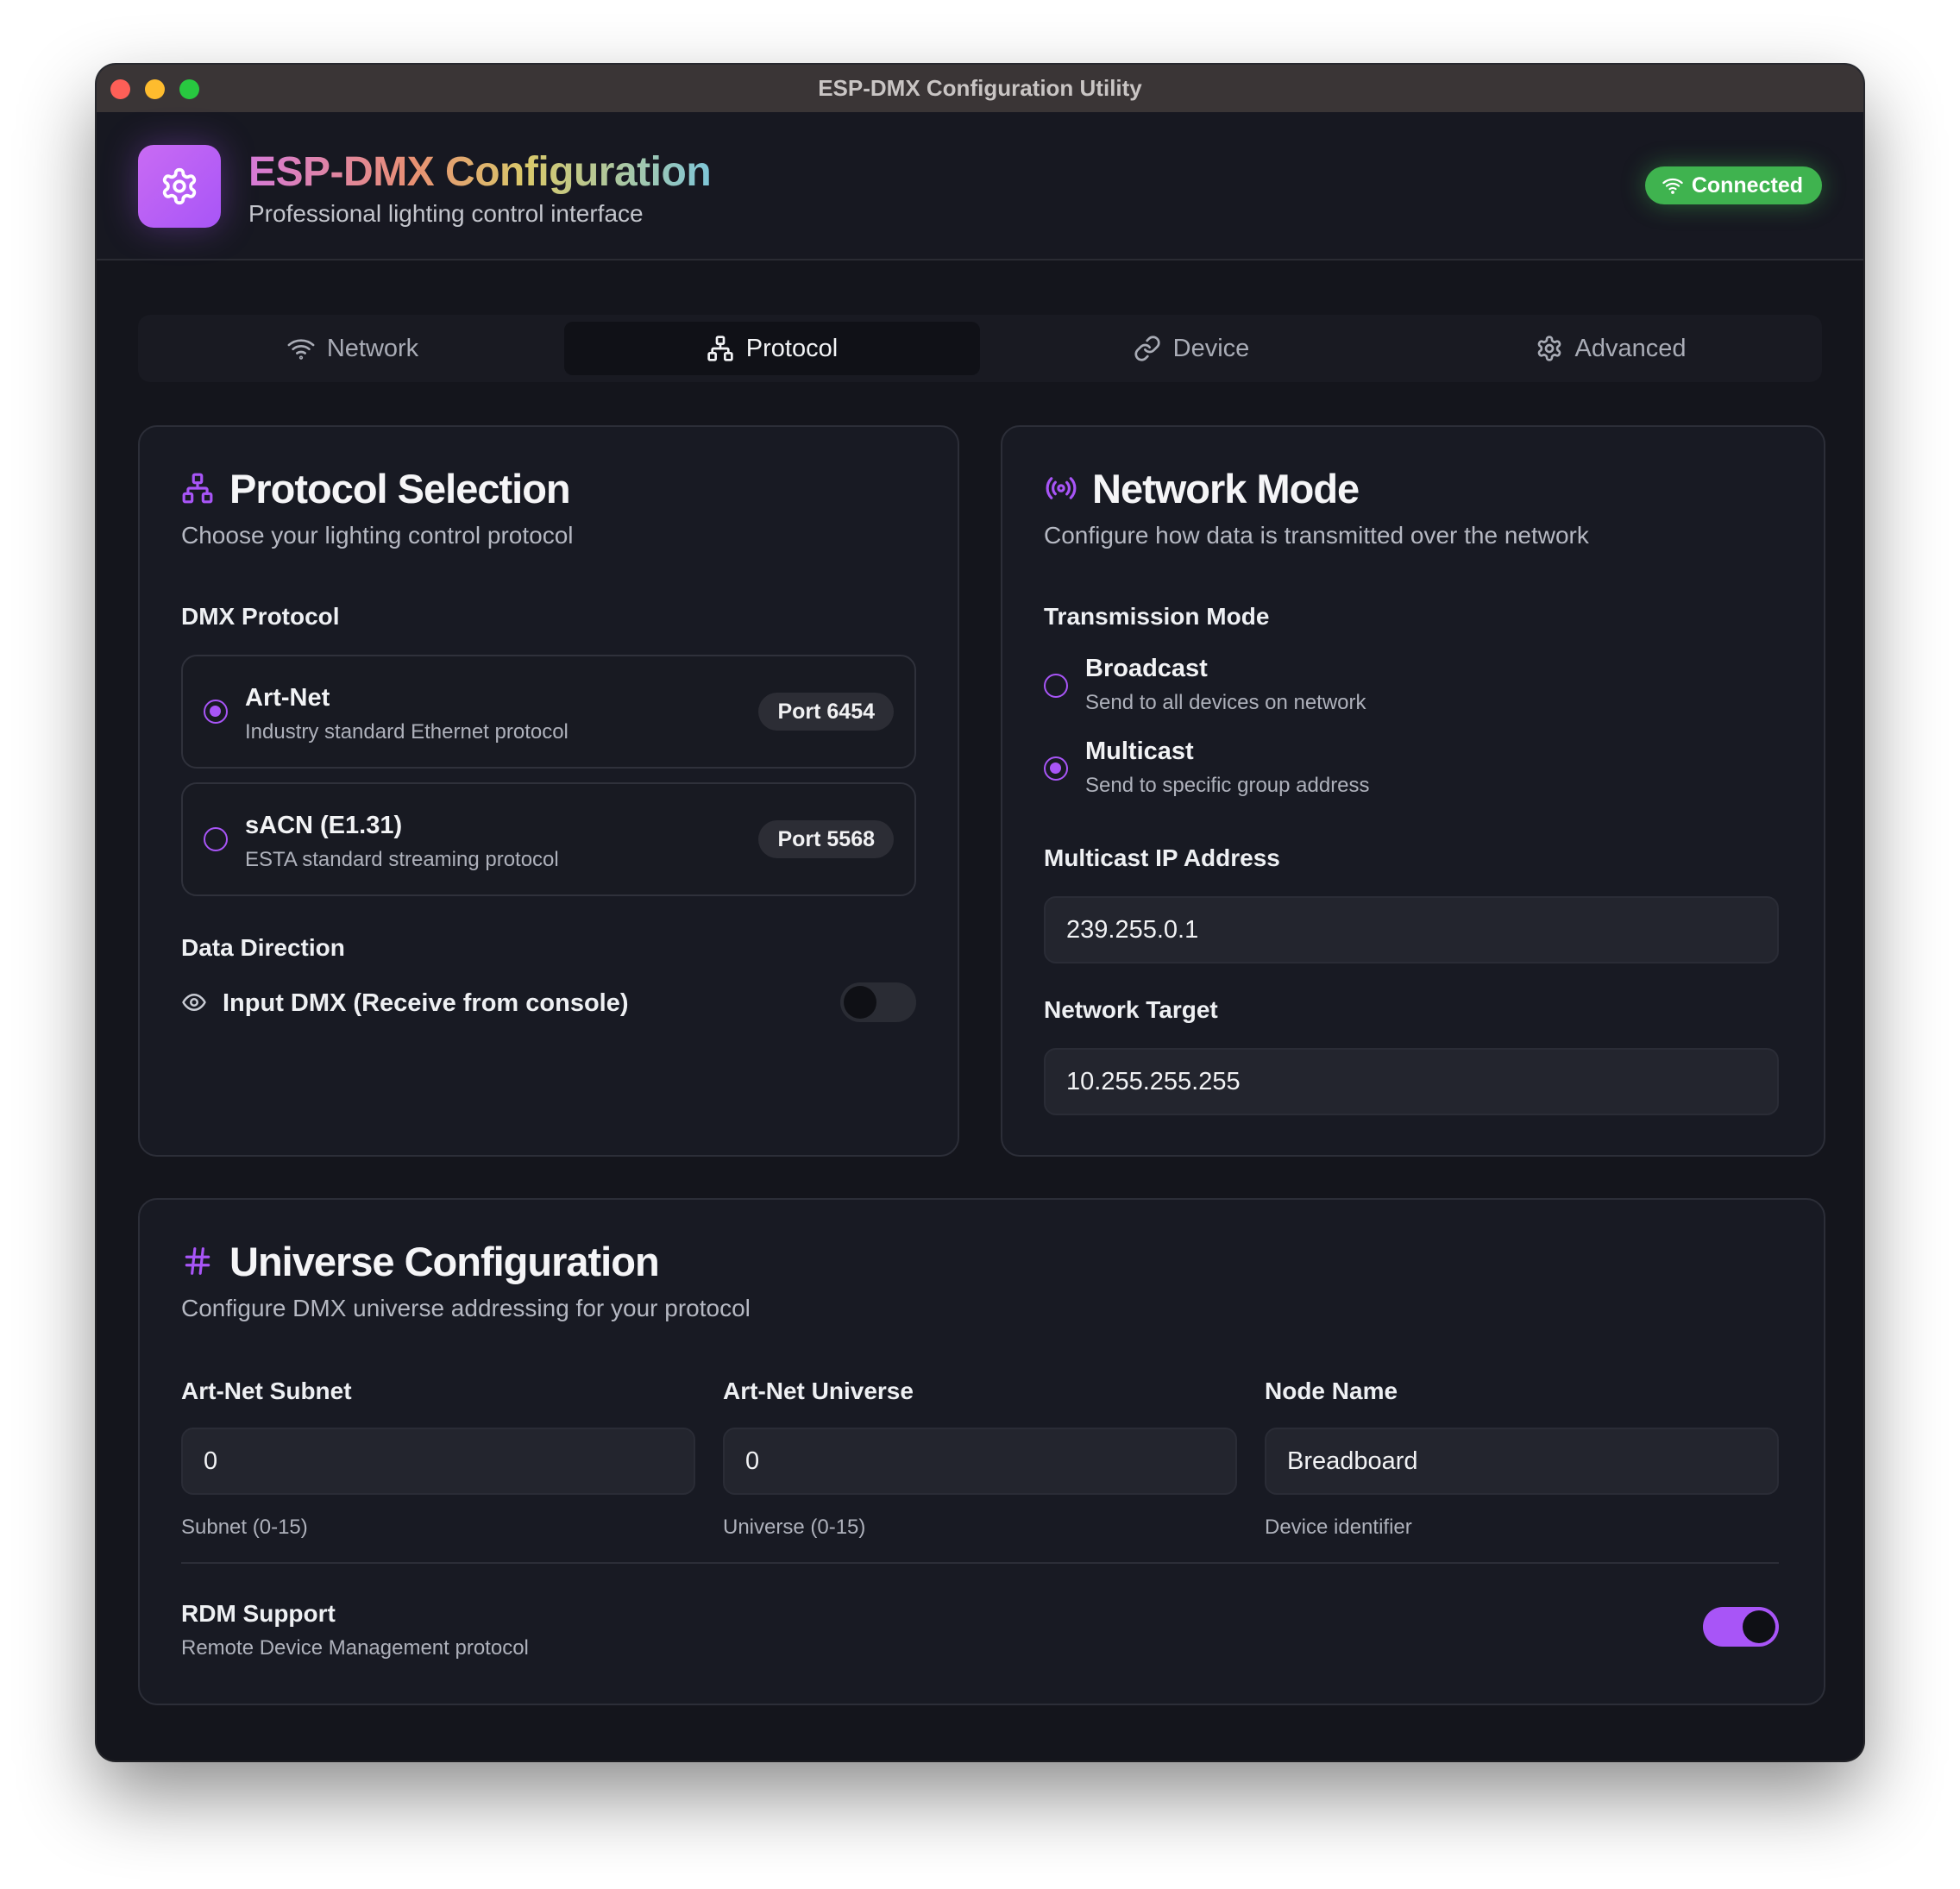 The image size is (1960, 1889). Describe the element at coordinates (244, 1527) in the screenshot. I see `artnet-subnet-hint: Subnet (0-15)` at that location.